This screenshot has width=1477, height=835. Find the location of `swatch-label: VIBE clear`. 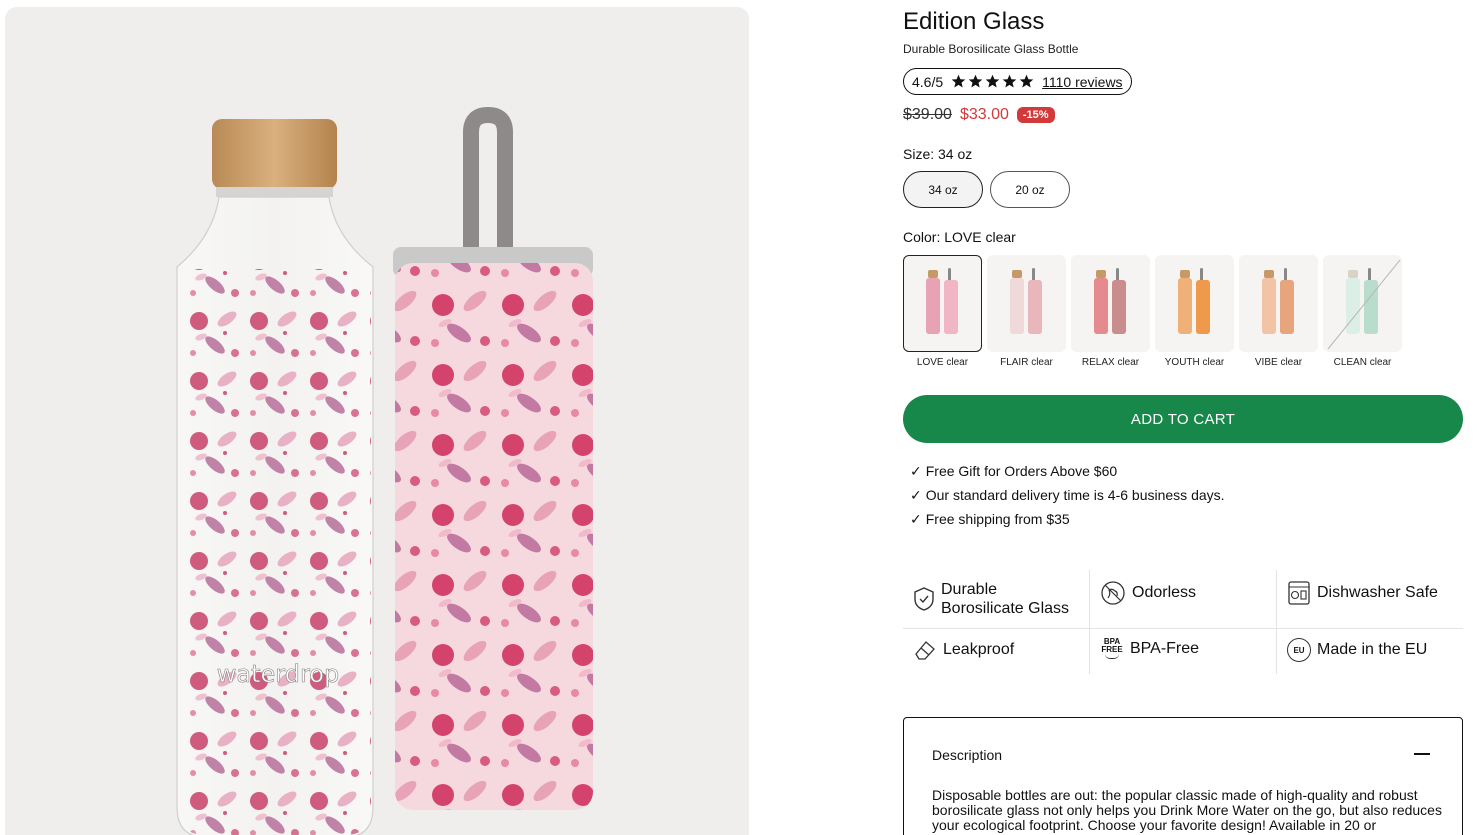

swatch-label: VIBE clear is located at coordinates (1278, 362).